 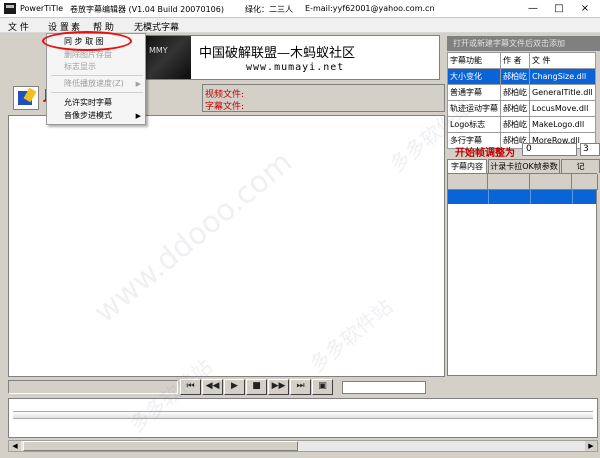 What do you see at coordinates (562, 92) in the screenshot?
I see `plugin-file: GeneralTitle.dll` at bounding box center [562, 92].